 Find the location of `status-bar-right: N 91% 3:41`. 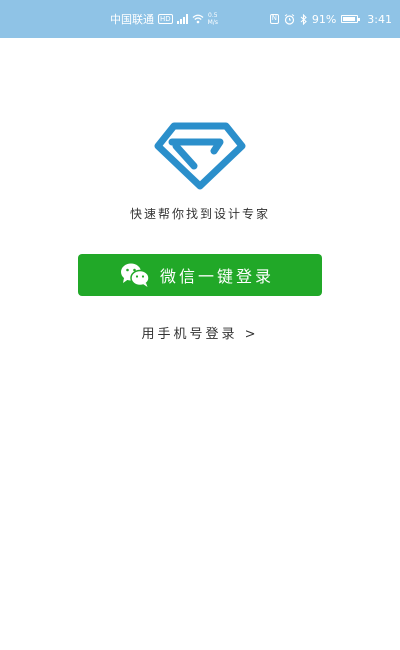

status-bar-right: N 91% 3:41 is located at coordinates (330, 19).